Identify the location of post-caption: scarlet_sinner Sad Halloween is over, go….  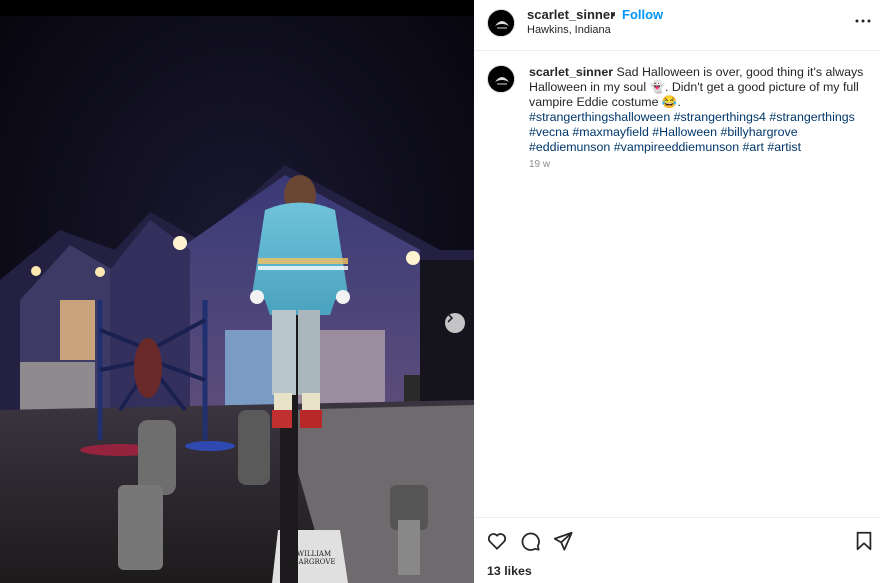
(699, 110).